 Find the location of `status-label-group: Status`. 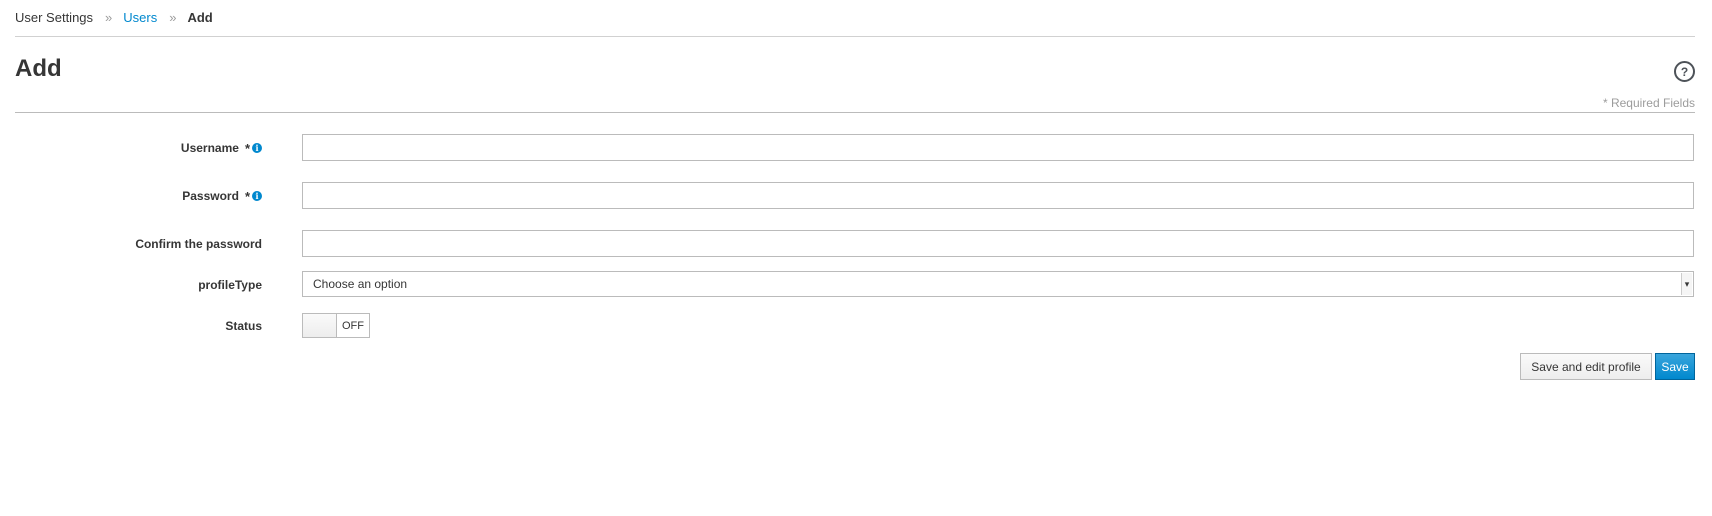

status-label-group: Status is located at coordinates (243, 325).